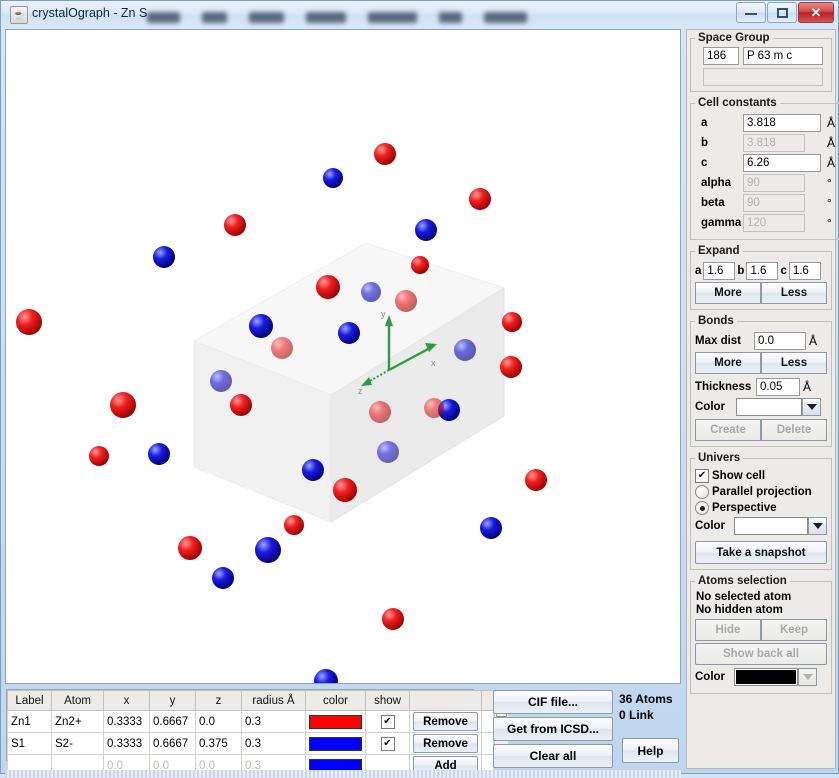 Image resolution: width=839 pixels, height=778 pixels. I want to click on cell-label: S1, so click(29, 743).